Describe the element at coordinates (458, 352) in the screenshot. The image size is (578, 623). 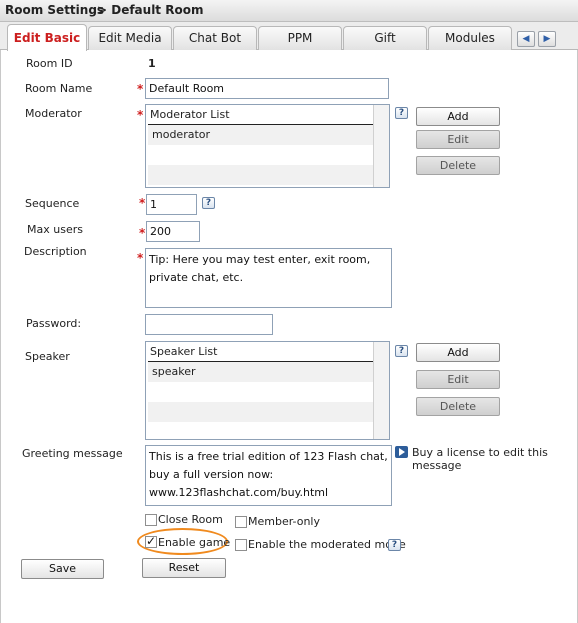
I see `speaker-add-button: Add` at that location.